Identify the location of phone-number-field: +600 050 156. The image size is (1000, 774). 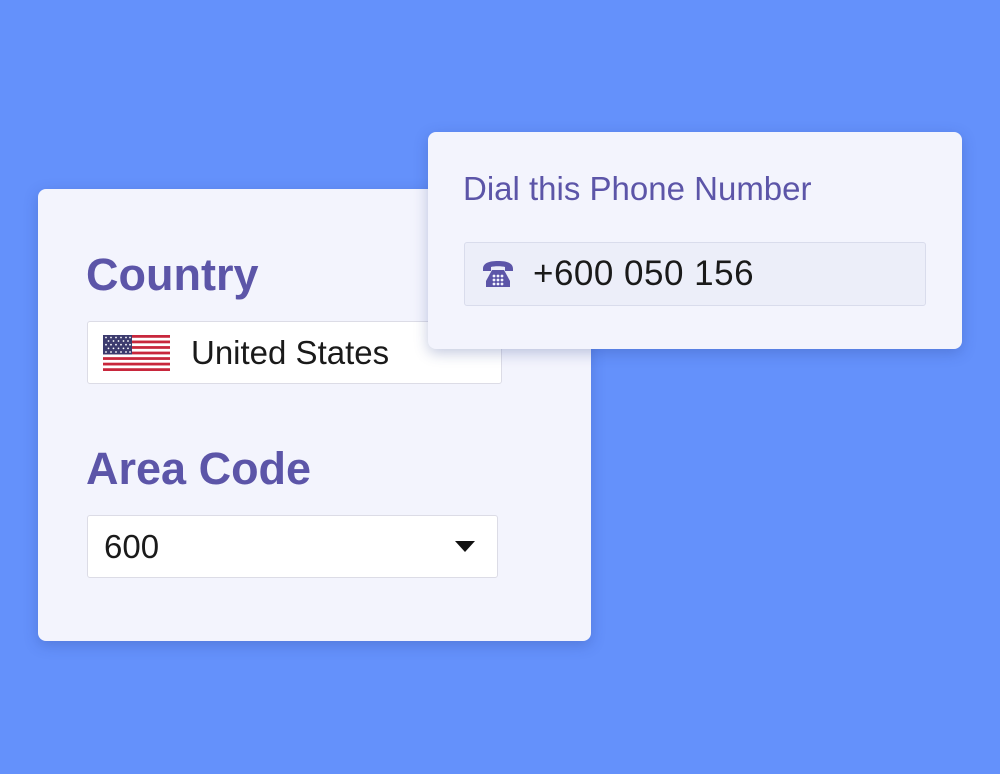
(695, 274).